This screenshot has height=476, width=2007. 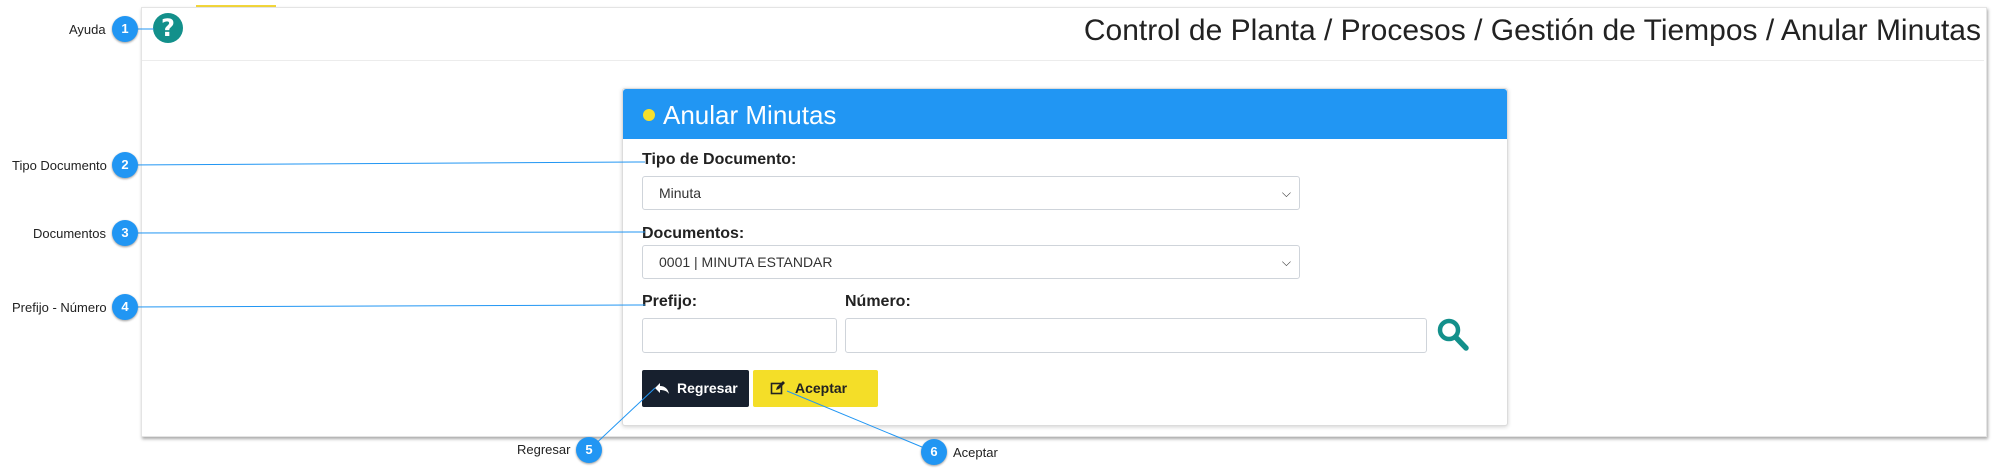 What do you see at coordinates (69, 233) in the screenshot?
I see `callout-label-documentos: Documentos` at bounding box center [69, 233].